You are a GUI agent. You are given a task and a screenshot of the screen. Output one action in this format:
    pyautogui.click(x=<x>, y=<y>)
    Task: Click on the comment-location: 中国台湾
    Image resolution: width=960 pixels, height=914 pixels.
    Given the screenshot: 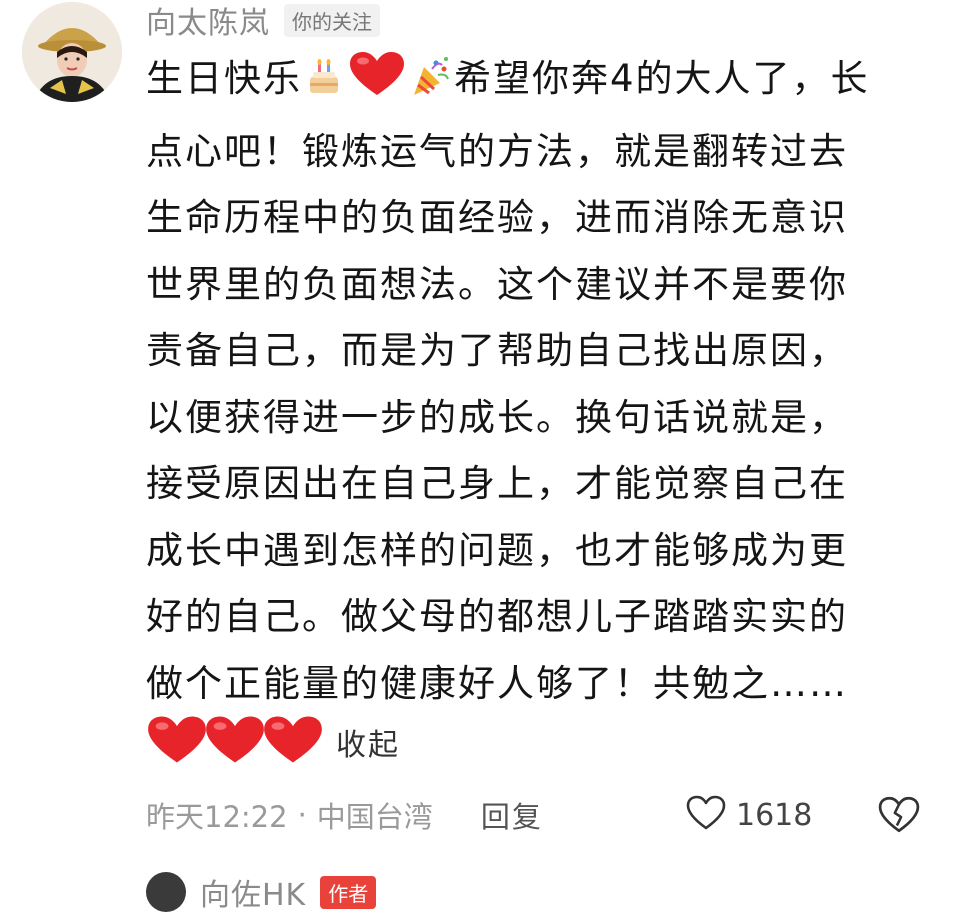 What is the action you would take?
    pyautogui.click(x=374, y=817)
    